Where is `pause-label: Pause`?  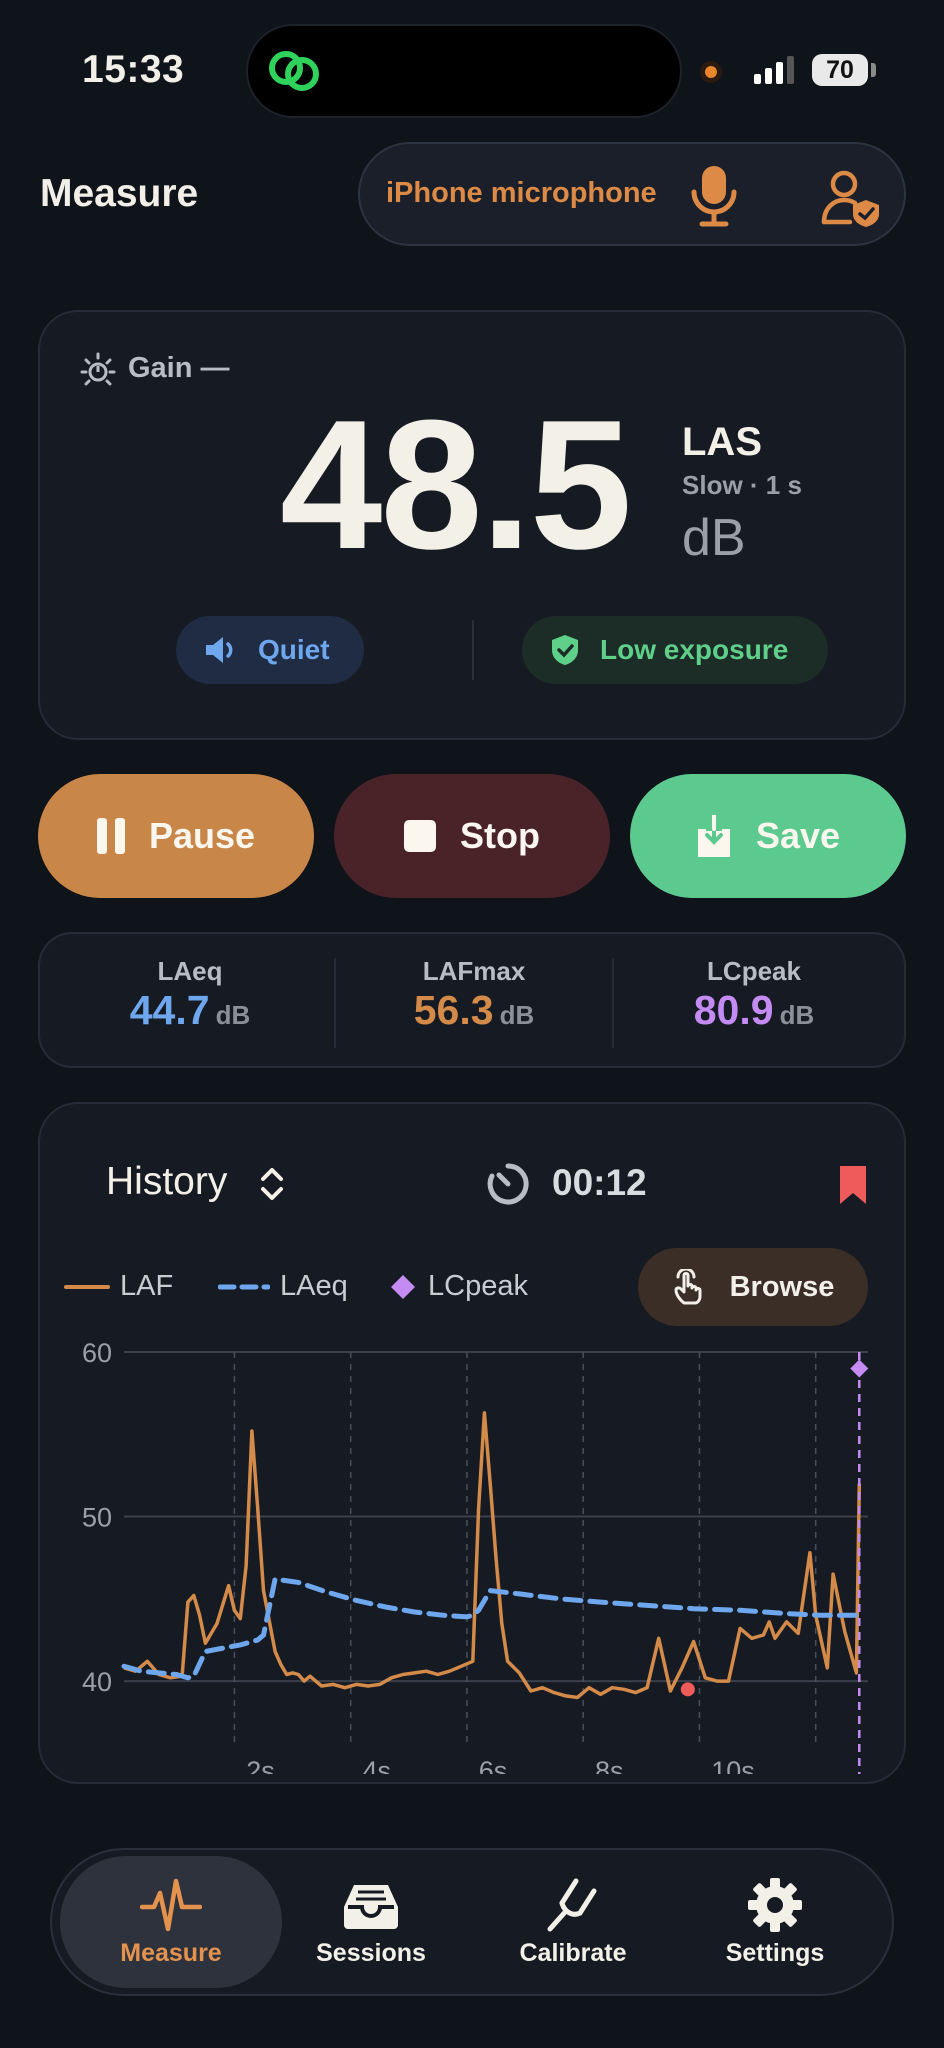
pause-label: Pause is located at coordinates (202, 835).